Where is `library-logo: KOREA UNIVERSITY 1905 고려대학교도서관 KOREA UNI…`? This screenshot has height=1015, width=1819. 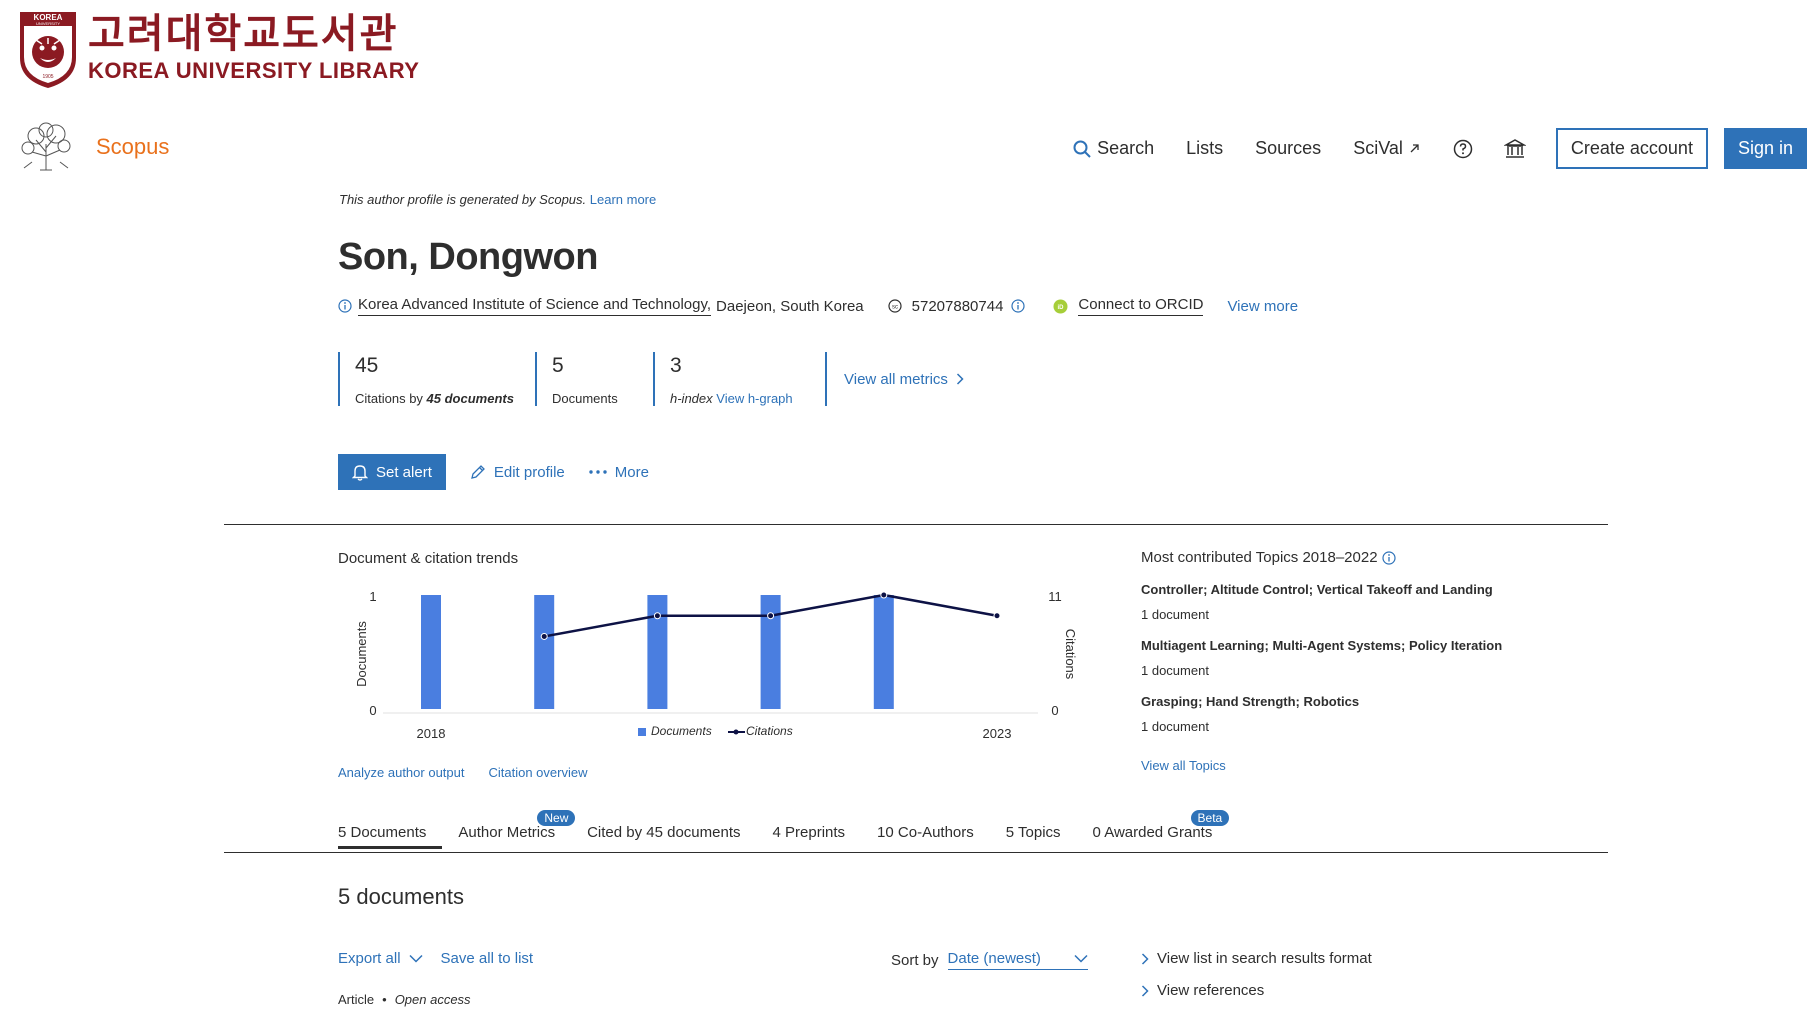 library-logo: KOREA UNIVERSITY 1905 고려대학교도서관 KOREA UNI… is located at coordinates (218, 50).